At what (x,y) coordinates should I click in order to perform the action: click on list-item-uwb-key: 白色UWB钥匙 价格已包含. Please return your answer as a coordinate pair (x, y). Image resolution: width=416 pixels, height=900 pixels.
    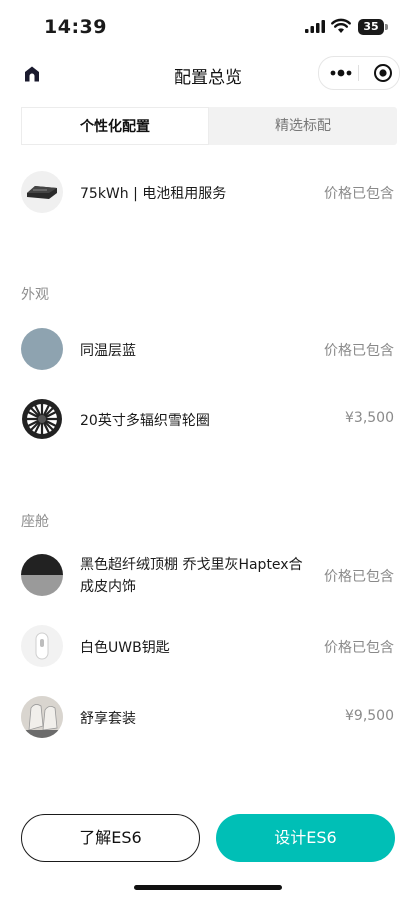
    Looking at the image, I should click on (208, 647).